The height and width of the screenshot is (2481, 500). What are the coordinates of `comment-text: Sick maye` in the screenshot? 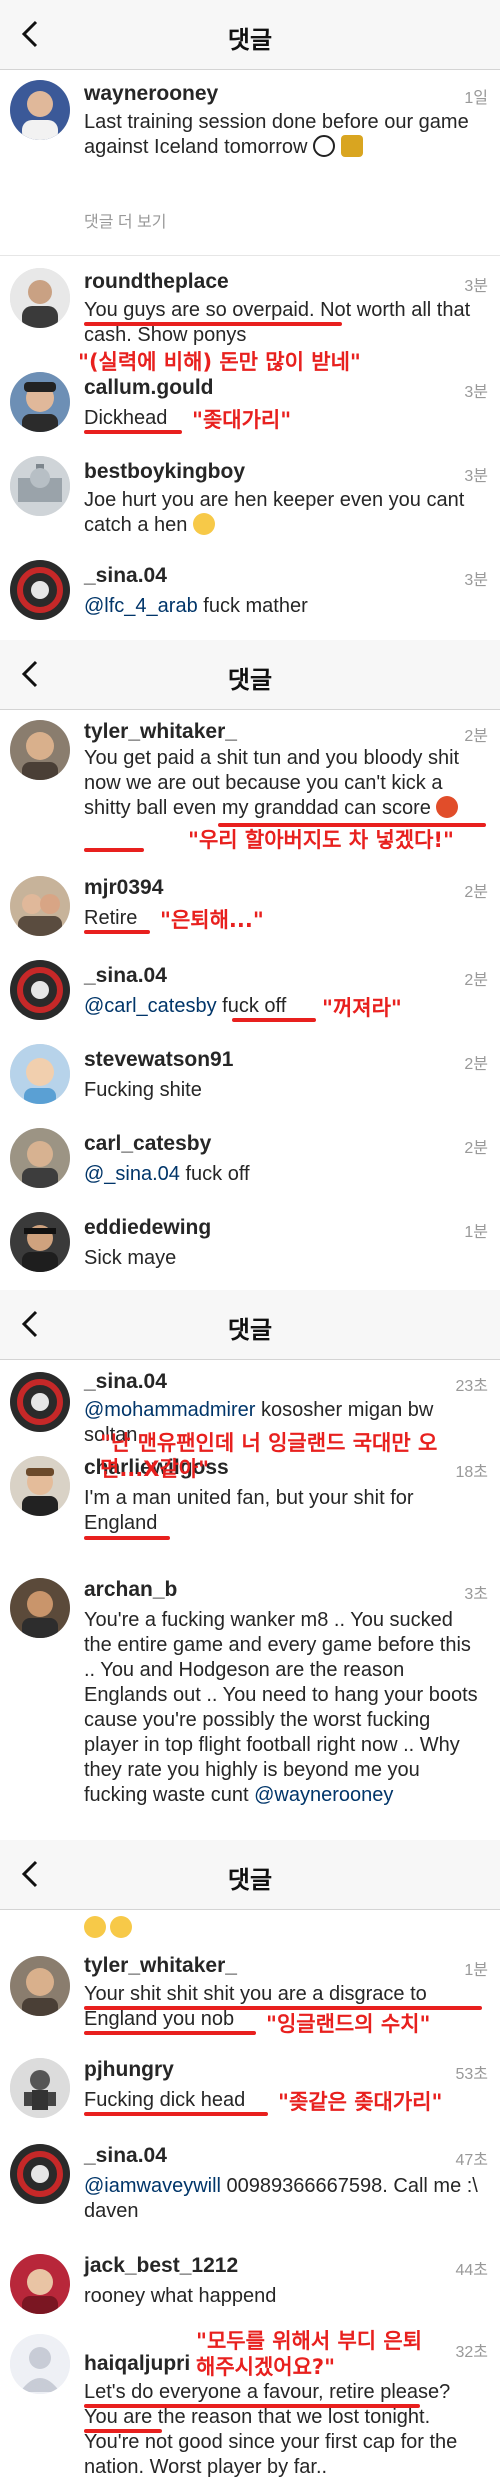 It's located at (130, 1258).